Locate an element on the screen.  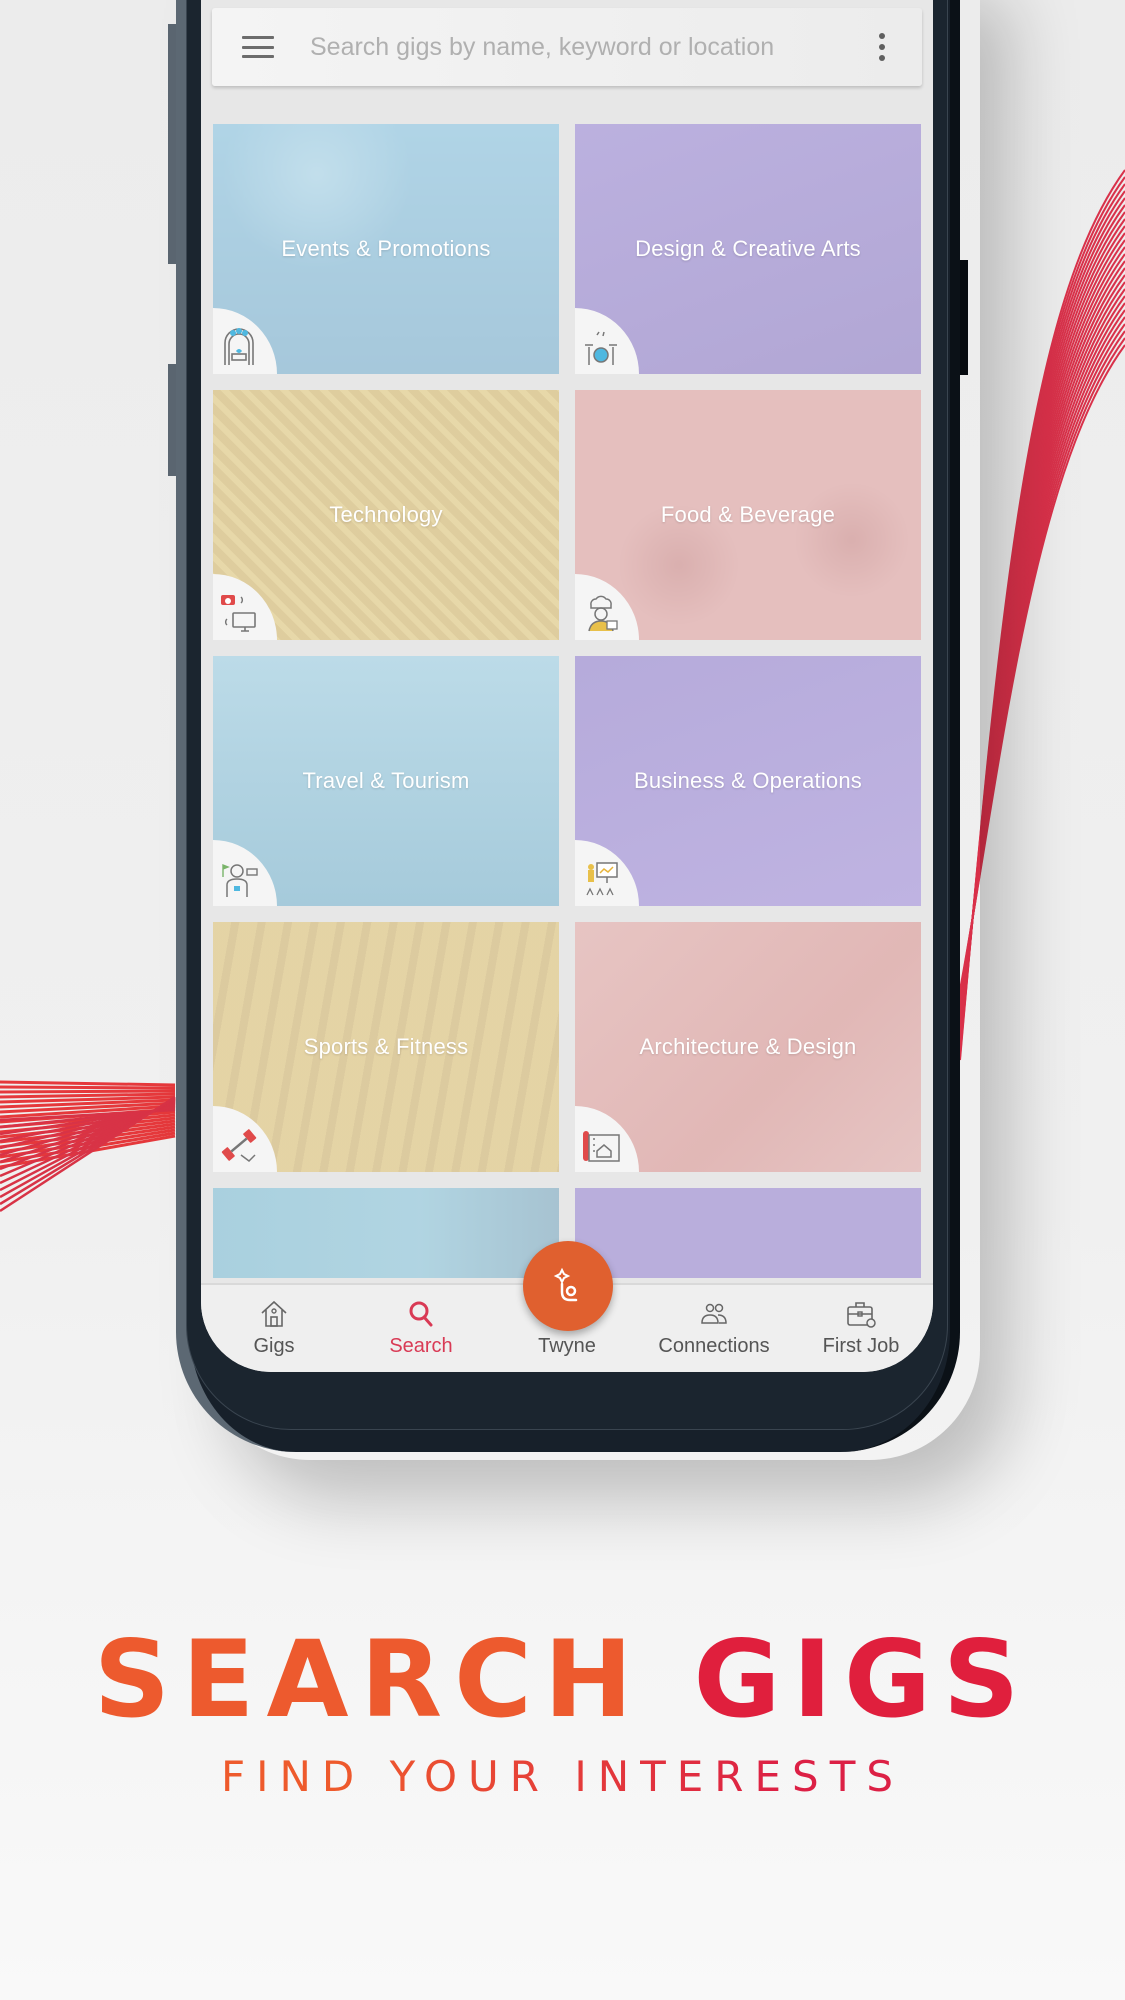
search-bar is located at coordinates (567, 47).